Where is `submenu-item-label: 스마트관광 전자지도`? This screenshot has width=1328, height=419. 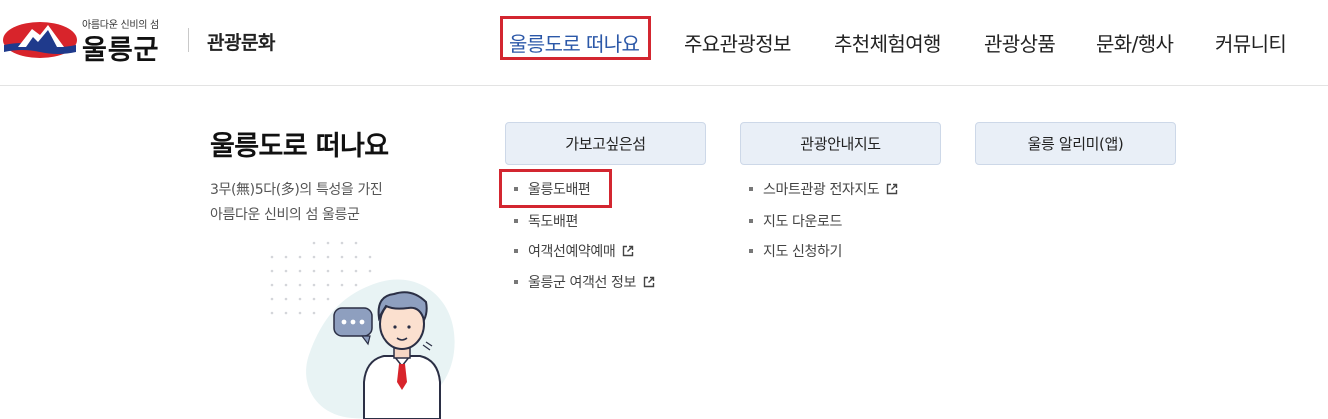 submenu-item-label: 스마트관광 전자지도 is located at coordinates (821, 190).